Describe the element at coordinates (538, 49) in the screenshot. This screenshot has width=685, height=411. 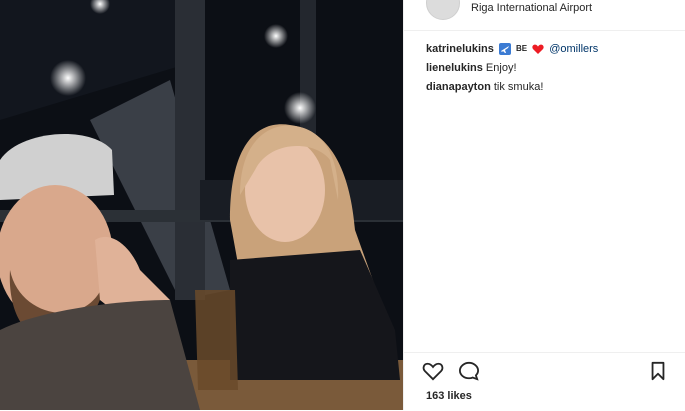
I see `heart-icon` at that location.